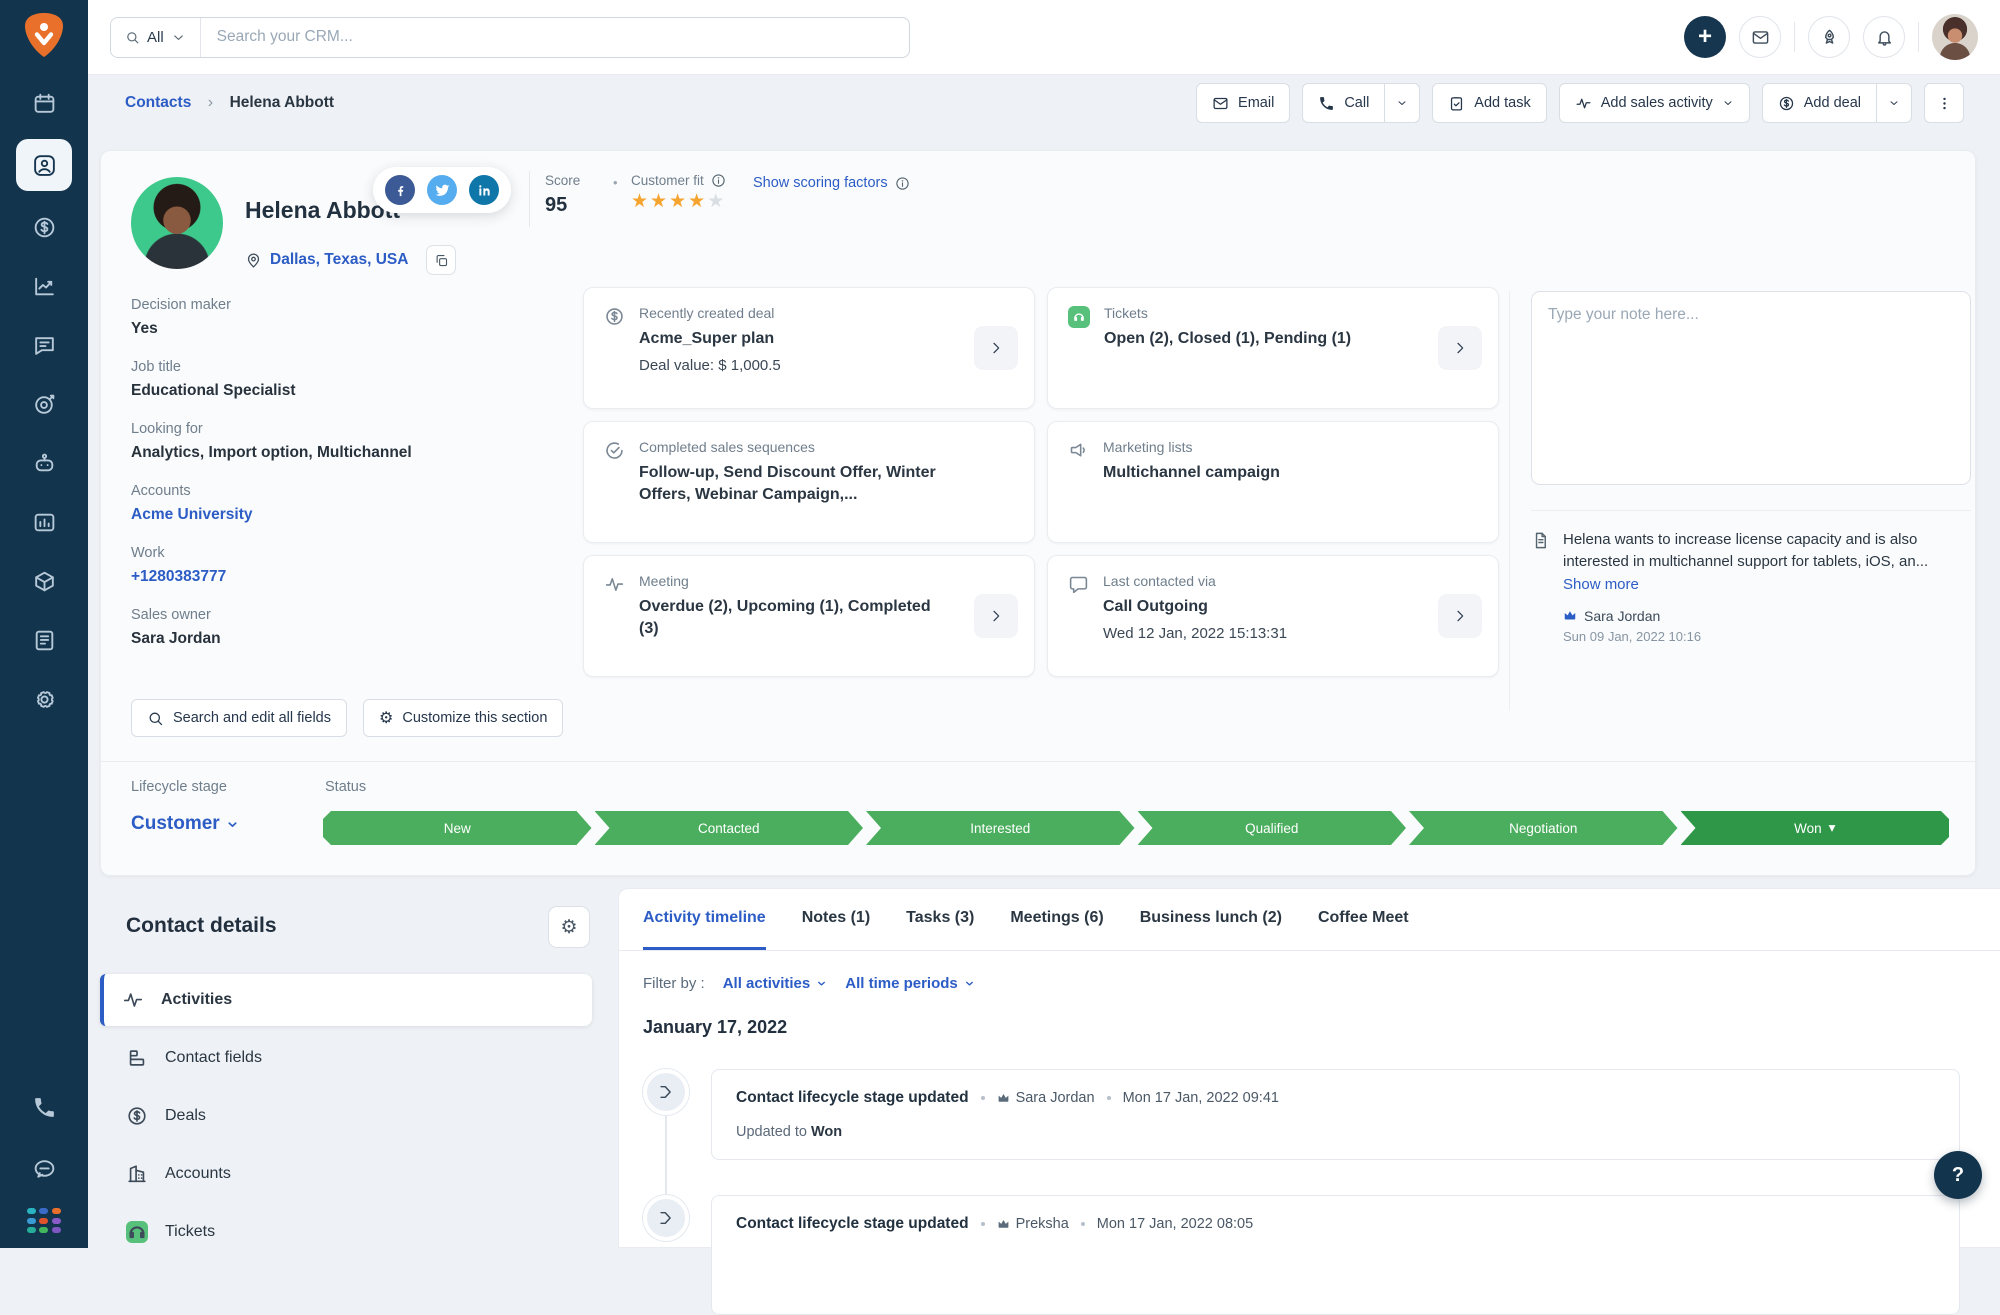 This screenshot has height=1315, width=2000. I want to click on add-task-button: Add task, so click(1489, 103).